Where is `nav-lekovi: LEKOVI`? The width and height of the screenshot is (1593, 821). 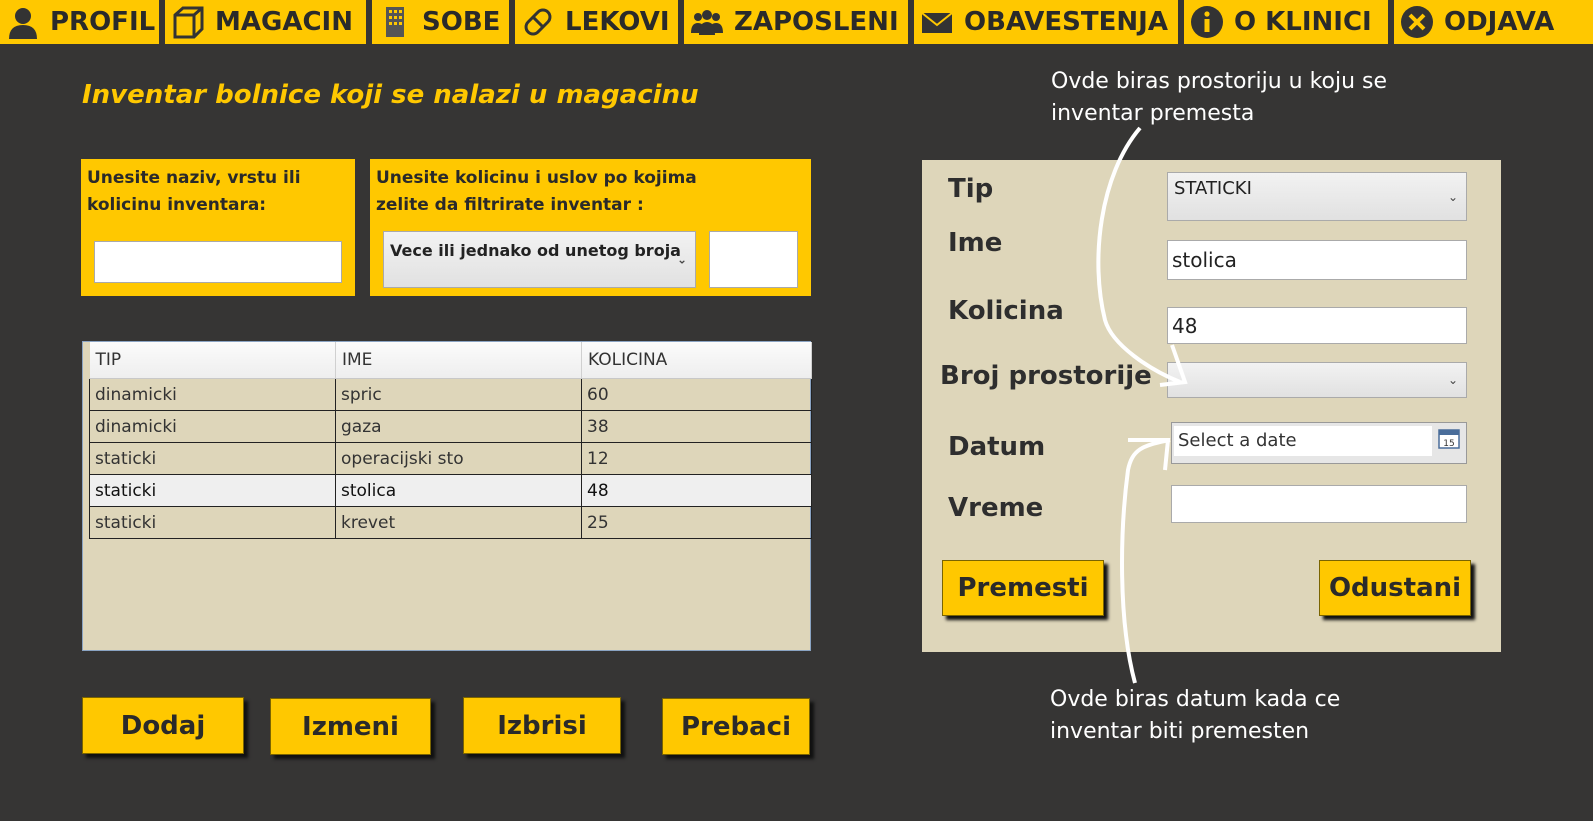 nav-lekovi: LEKOVI is located at coordinates (596, 22).